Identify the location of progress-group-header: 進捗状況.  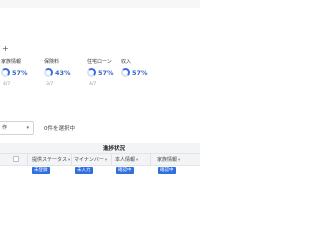
(114, 149).